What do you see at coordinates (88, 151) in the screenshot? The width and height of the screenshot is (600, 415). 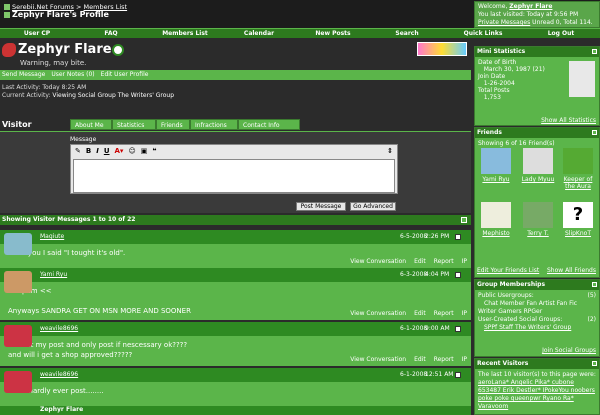 I see `bold-icon: B` at bounding box center [88, 151].